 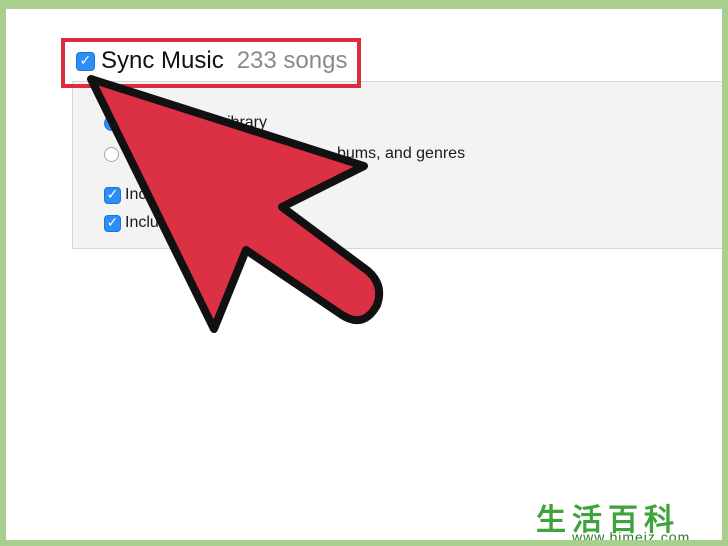 What do you see at coordinates (627, 517) in the screenshot?
I see `site-watermark: 生活百科 www.bimeiz.com` at bounding box center [627, 517].